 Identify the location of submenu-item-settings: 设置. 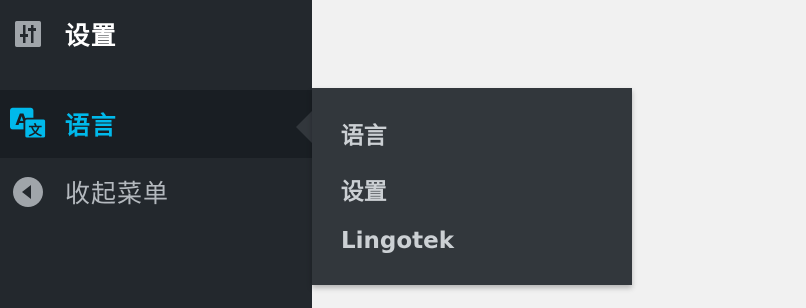
(364, 189).